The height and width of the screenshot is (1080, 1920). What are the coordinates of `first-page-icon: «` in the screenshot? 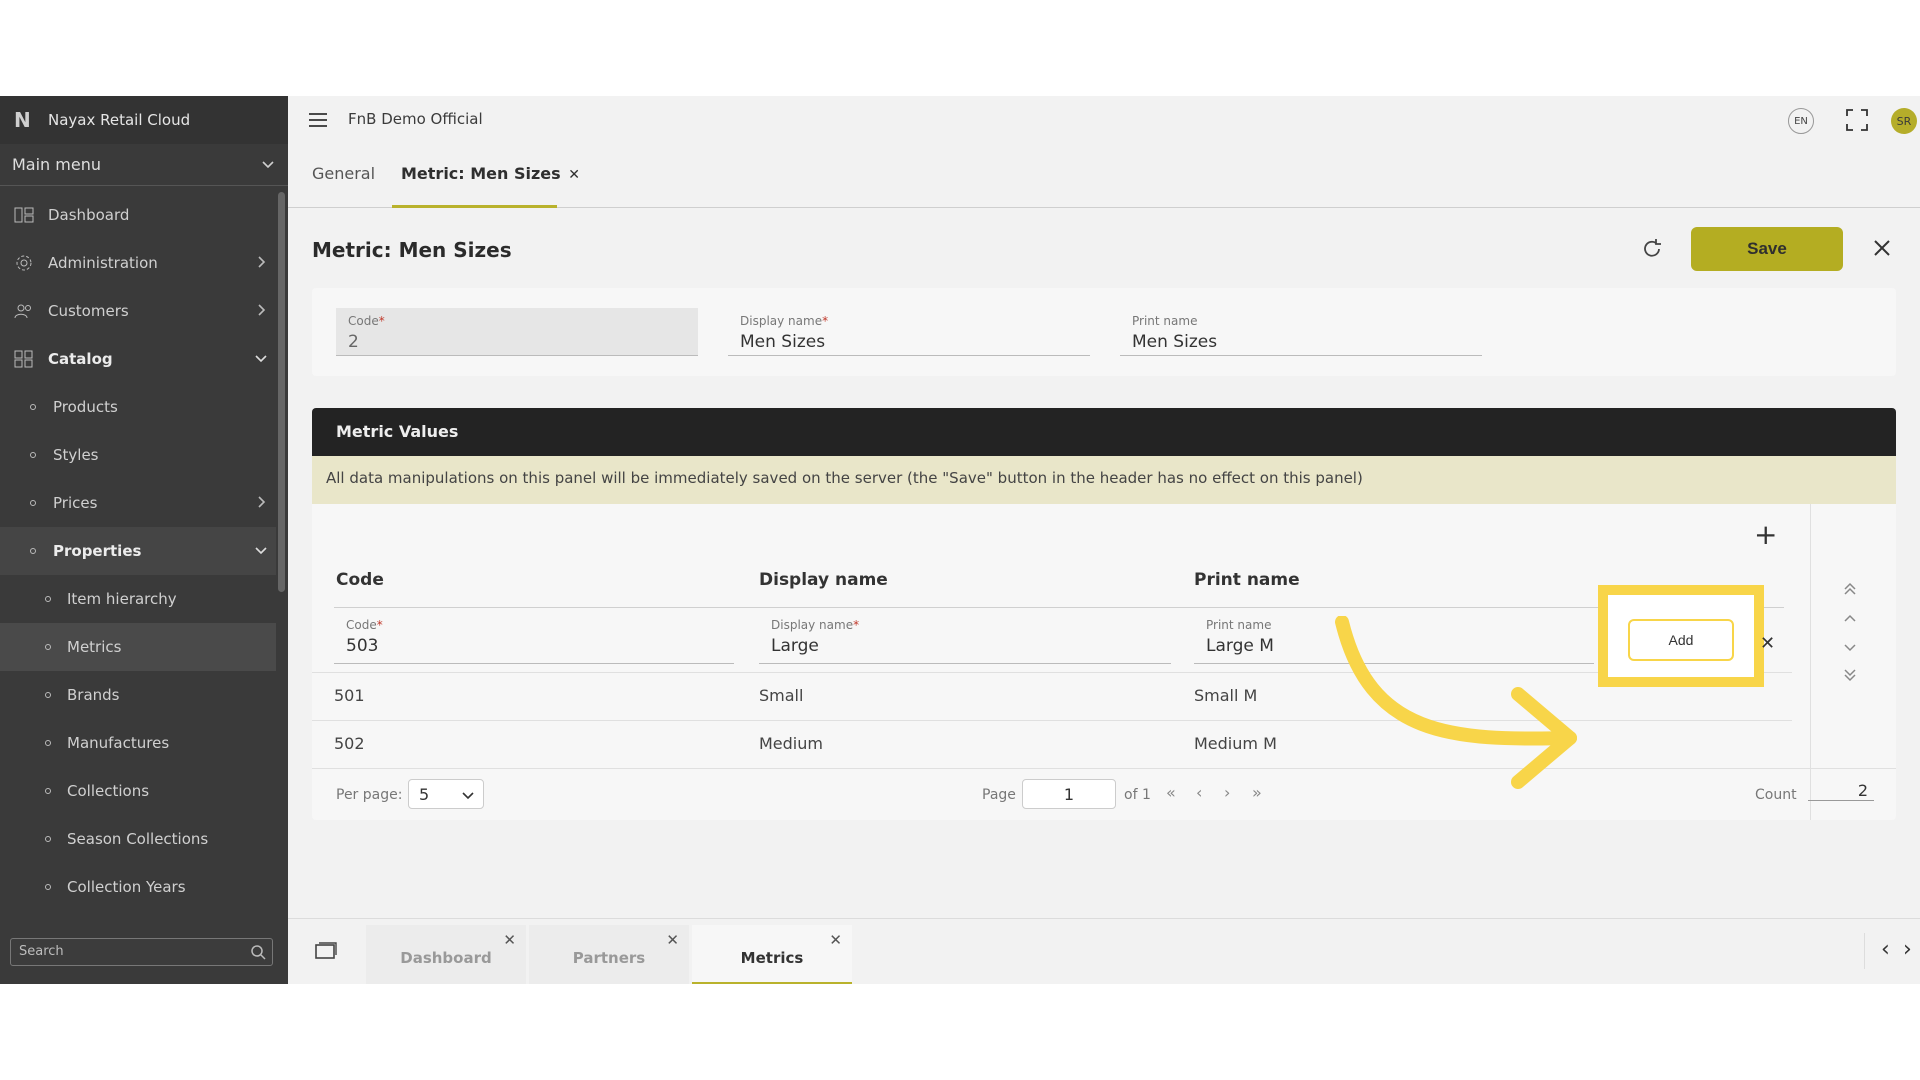 It's located at (1171, 792).